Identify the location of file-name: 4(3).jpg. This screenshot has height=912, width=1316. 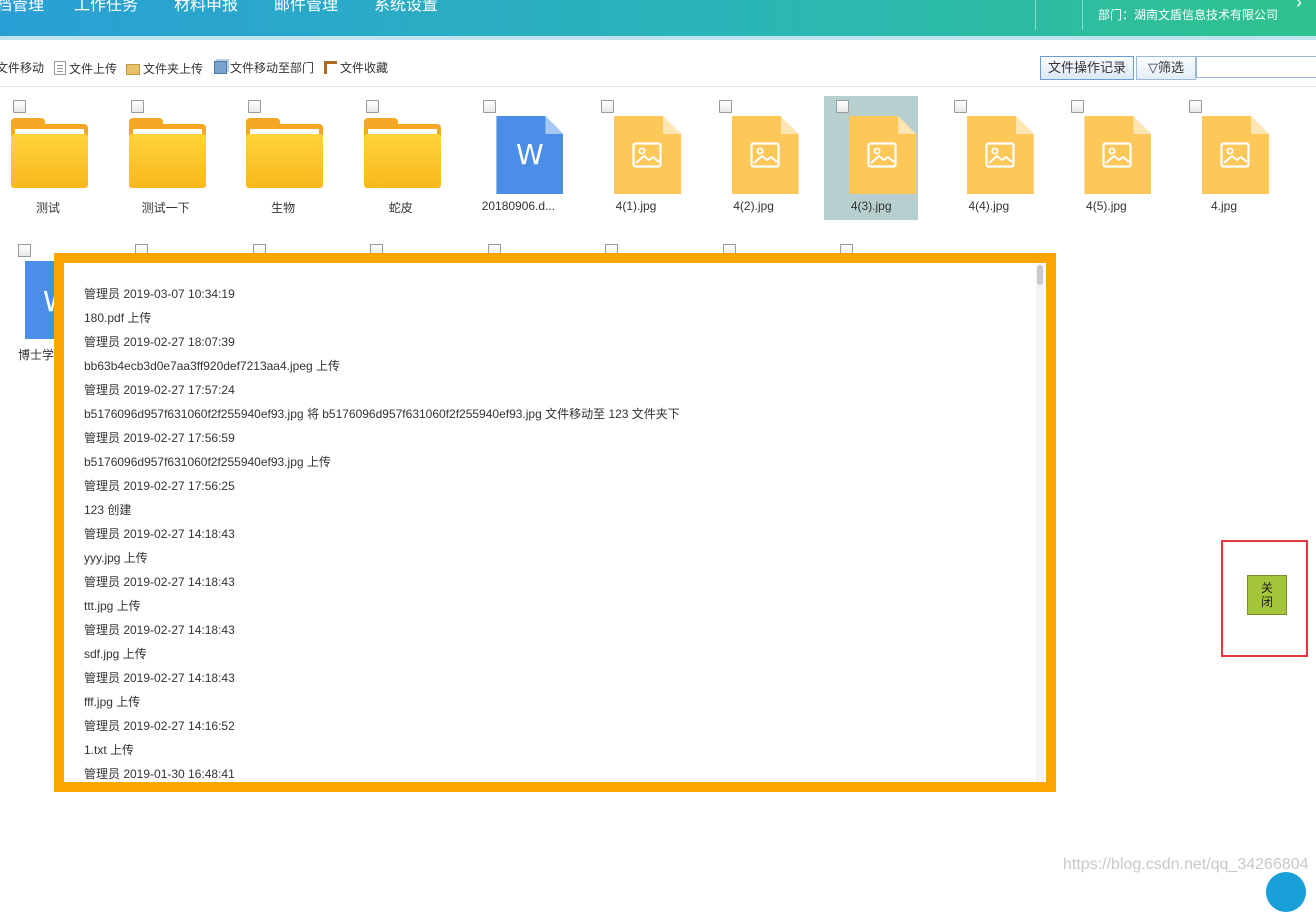
(871, 206).